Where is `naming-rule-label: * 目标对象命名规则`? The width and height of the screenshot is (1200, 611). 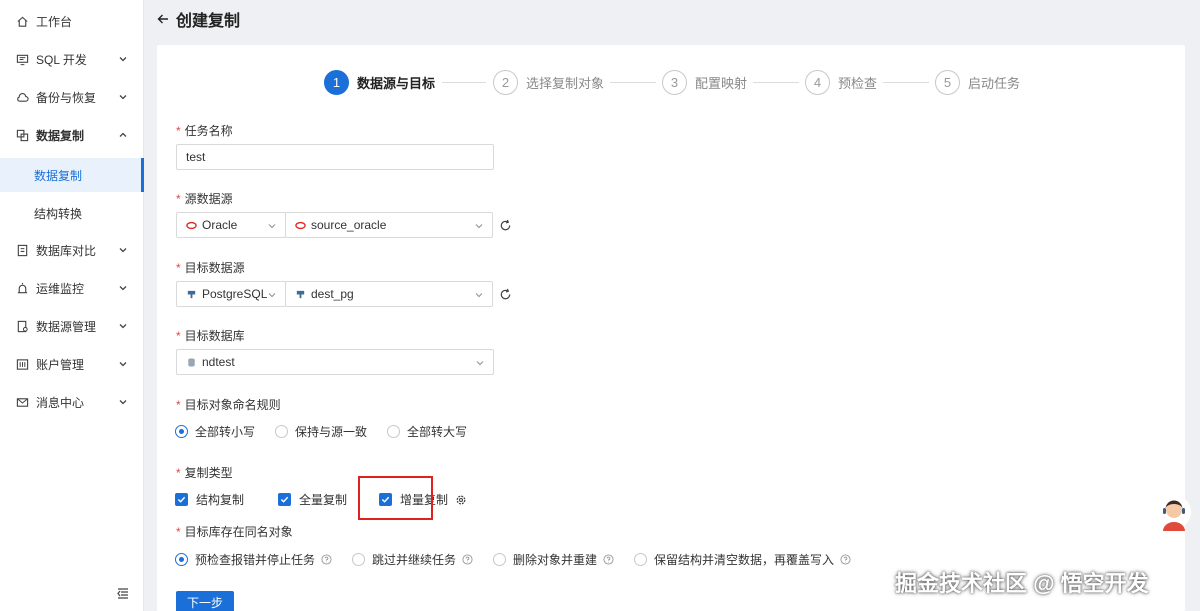 naming-rule-label: * 目标对象命名规则 is located at coordinates (228, 404).